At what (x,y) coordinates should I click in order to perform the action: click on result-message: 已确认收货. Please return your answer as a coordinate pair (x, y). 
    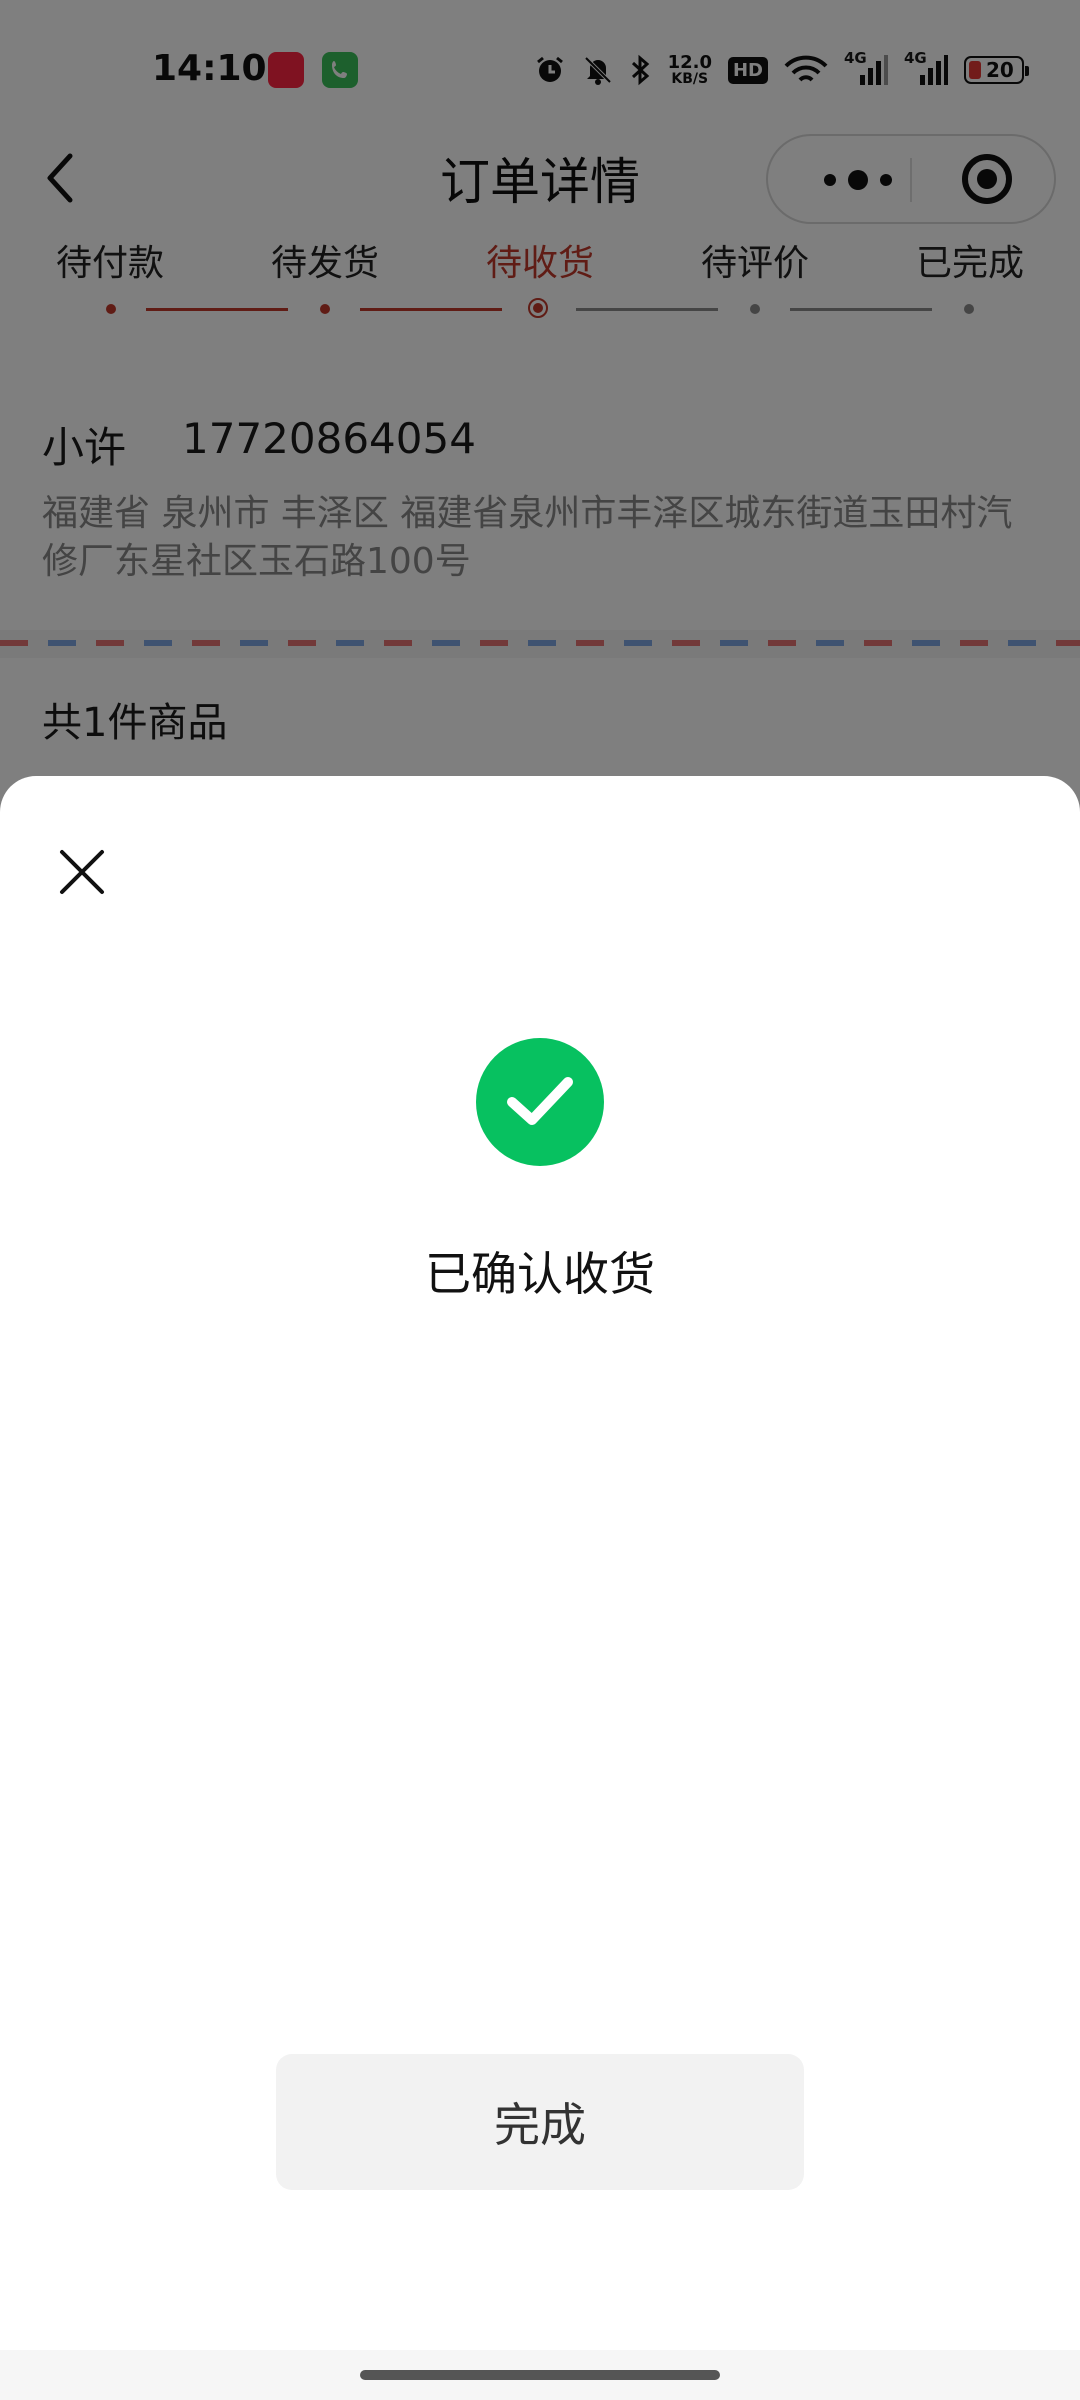
    Looking at the image, I should click on (540, 1274).